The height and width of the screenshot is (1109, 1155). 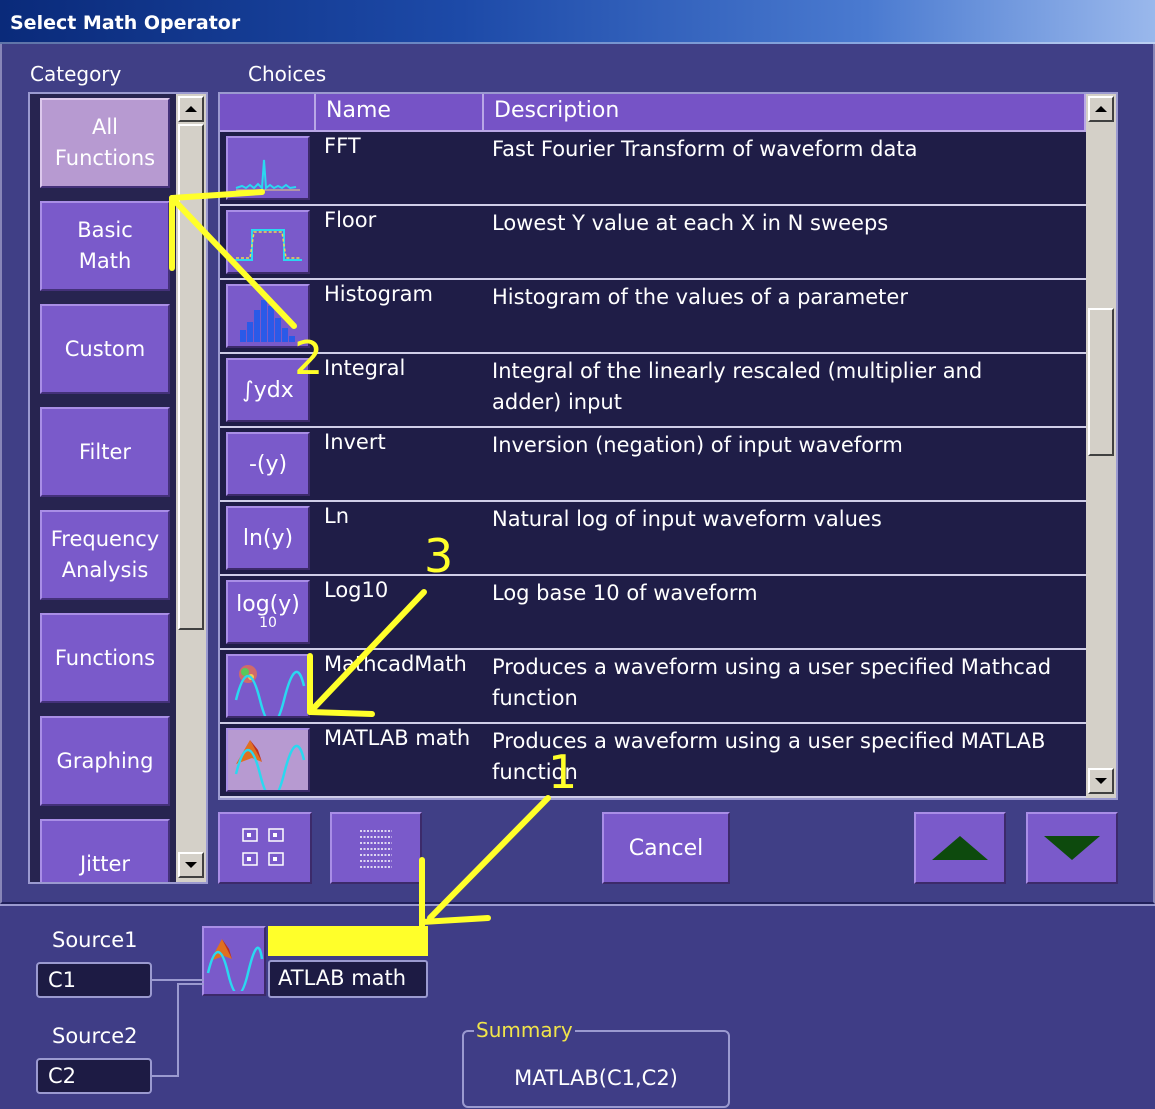 I want to click on source2-field: C2, so click(x=94, y=1076).